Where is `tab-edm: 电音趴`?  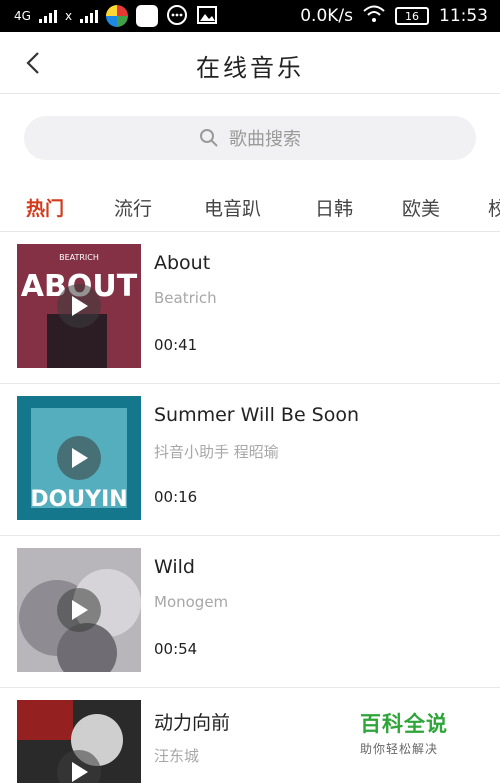
tab-edm: 电音趴 is located at coordinates (232, 207).